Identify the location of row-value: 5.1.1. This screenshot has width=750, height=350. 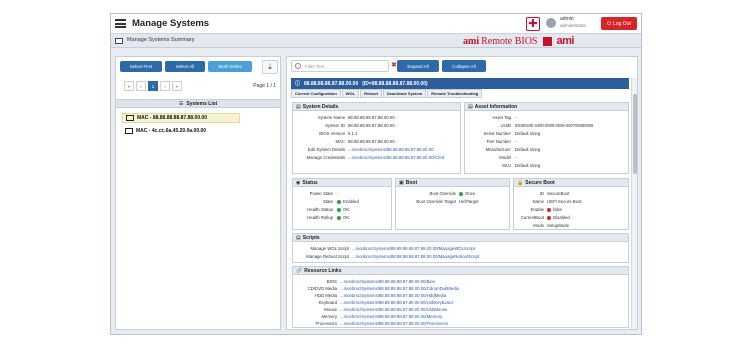
(353, 133).